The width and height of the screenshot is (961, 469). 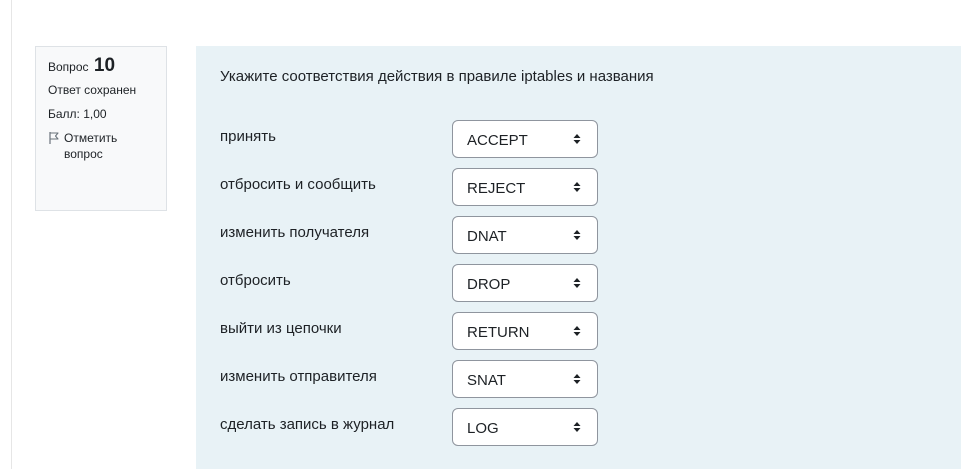 I want to click on match-label: отбросить, so click(x=255, y=280).